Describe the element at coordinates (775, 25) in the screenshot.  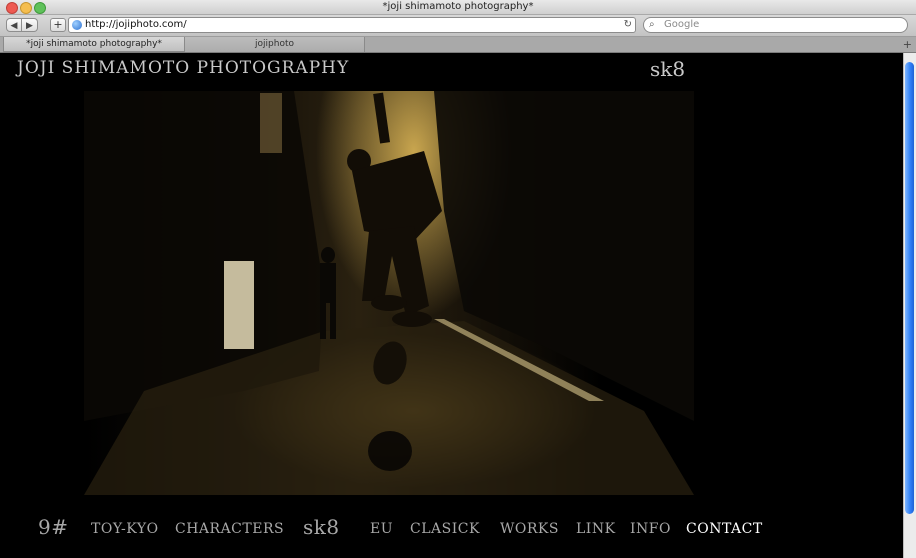
I see `search-field: ⌕ Google` at that location.